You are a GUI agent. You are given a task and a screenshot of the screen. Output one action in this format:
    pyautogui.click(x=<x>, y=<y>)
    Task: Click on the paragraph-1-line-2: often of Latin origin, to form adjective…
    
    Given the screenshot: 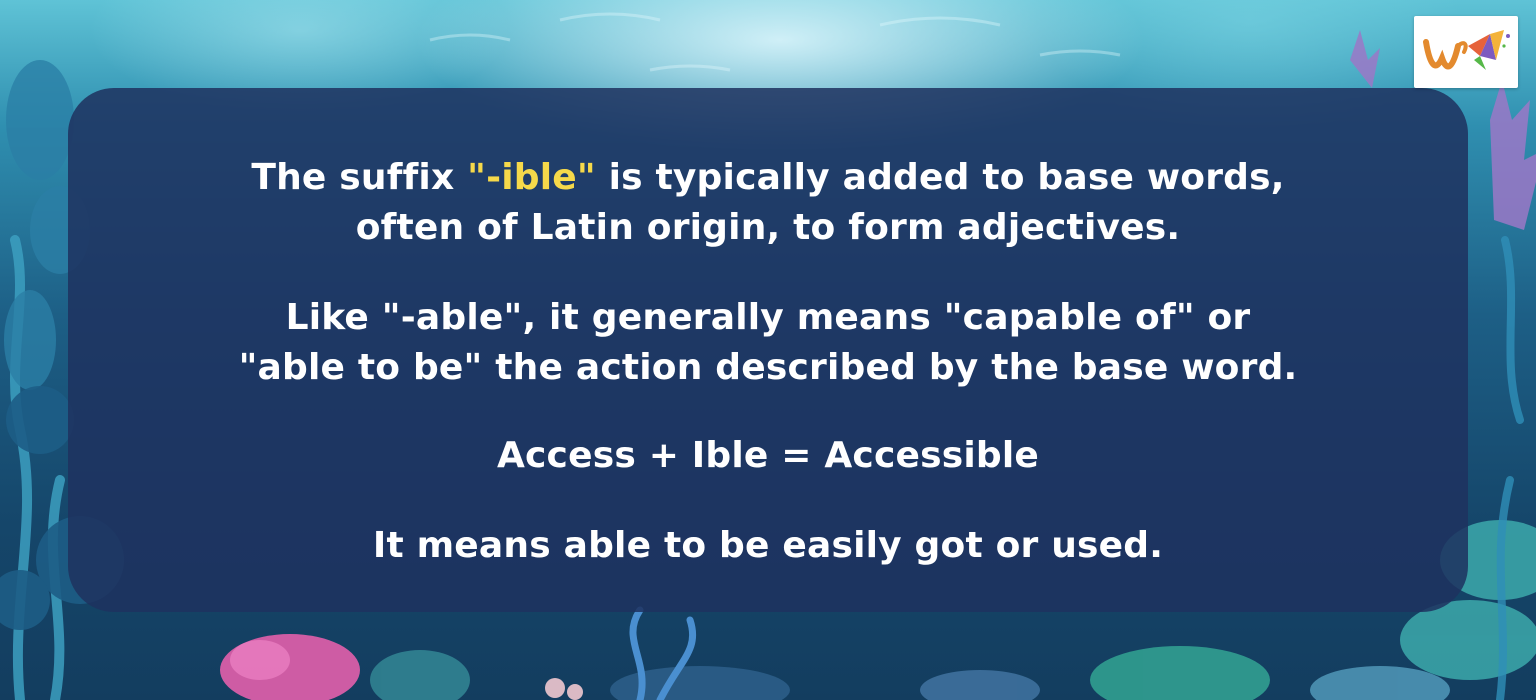 What is the action you would take?
    pyautogui.click(x=768, y=227)
    